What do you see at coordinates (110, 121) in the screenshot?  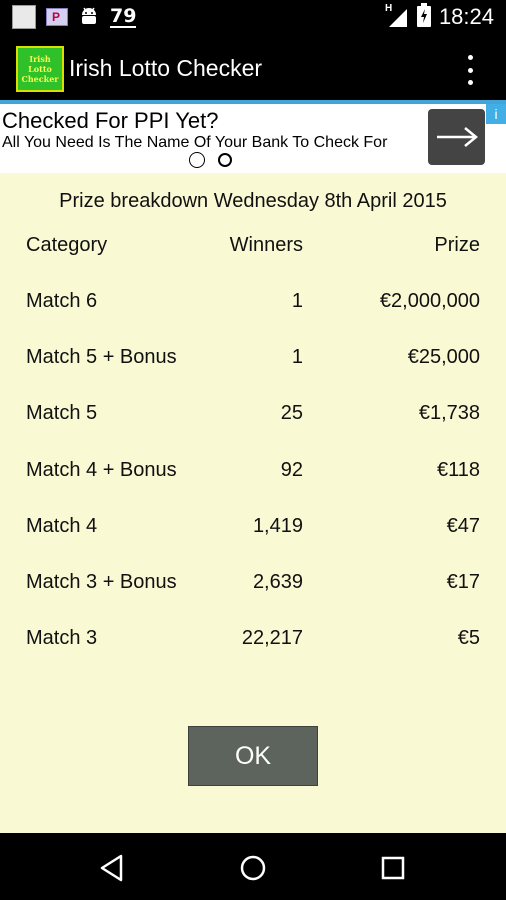 I see `ad-title: Checked For PPI Yet?` at bounding box center [110, 121].